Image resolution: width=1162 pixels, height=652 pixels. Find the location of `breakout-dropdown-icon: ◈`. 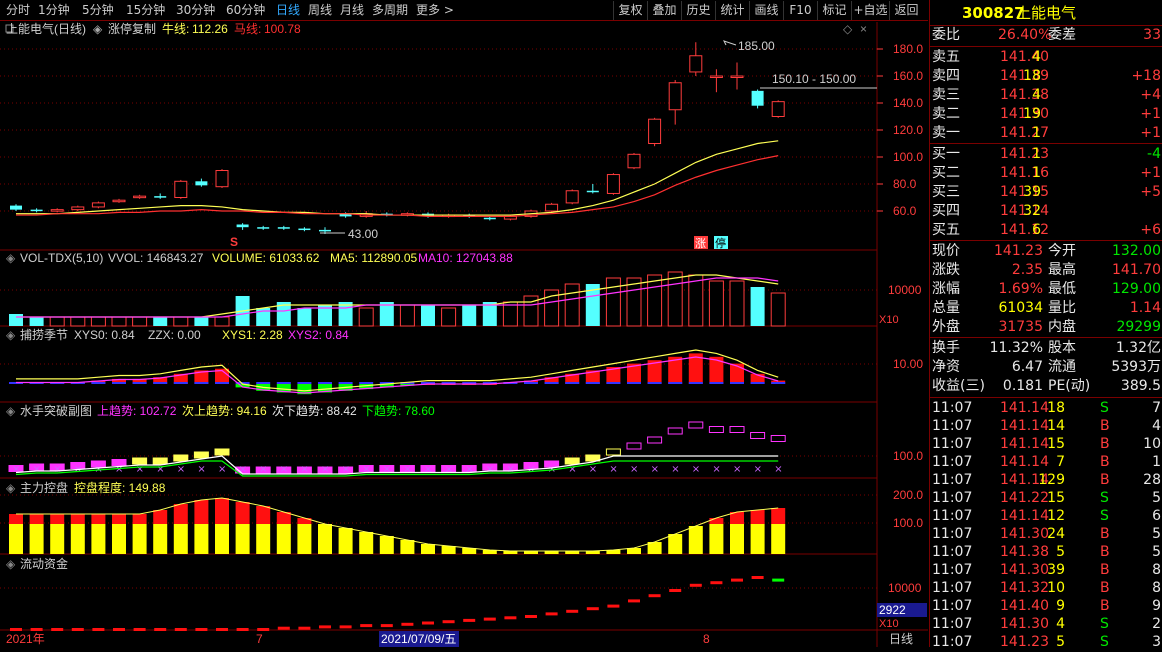

breakout-dropdown-icon: ◈ is located at coordinates (11, 411).